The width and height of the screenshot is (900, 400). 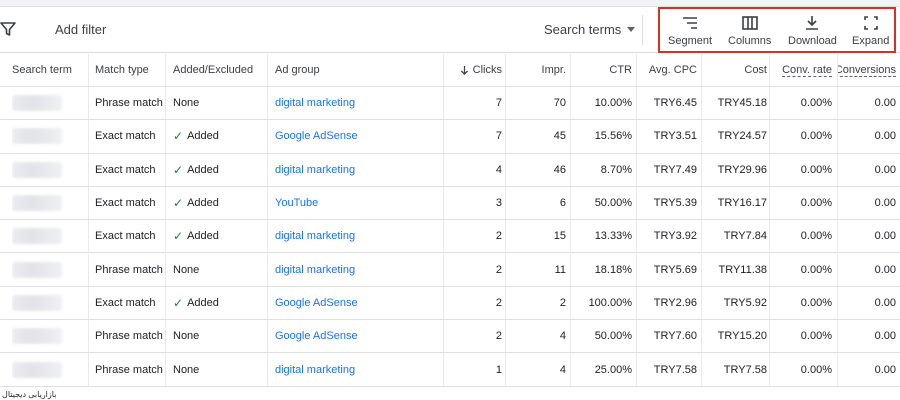 What do you see at coordinates (812, 31) in the screenshot?
I see `download-button: Download` at bounding box center [812, 31].